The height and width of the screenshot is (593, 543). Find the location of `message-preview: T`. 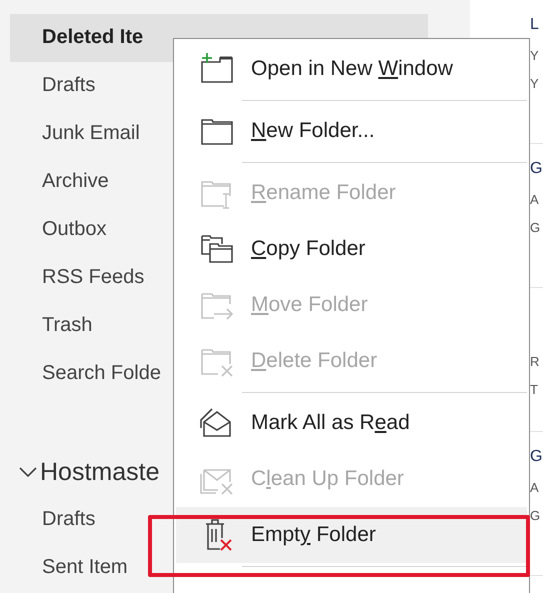

message-preview: T is located at coordinates (534, 390).